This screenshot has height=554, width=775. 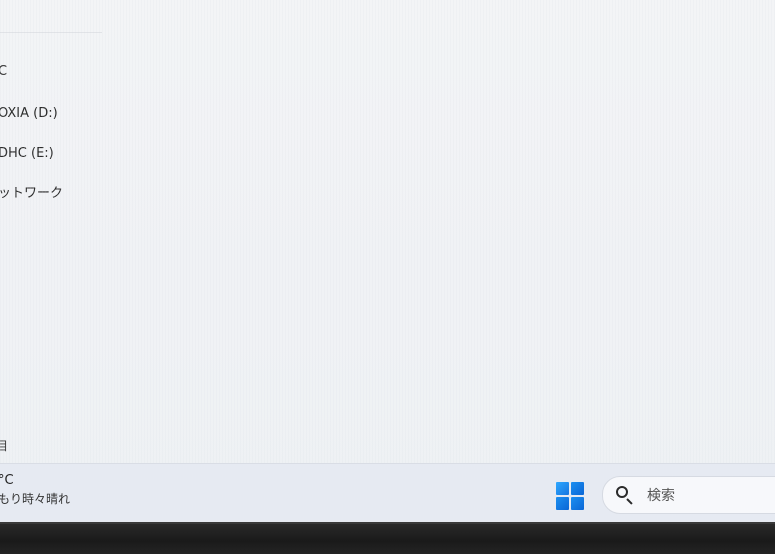 I want to click on status-bar-item-count: 目, so click(x=4, y=446).